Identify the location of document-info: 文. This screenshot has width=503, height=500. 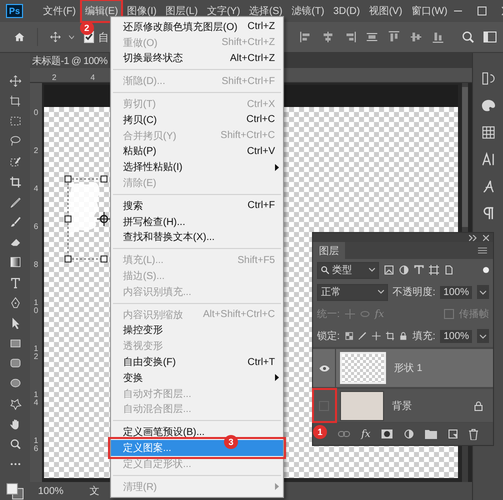
(95, 491).